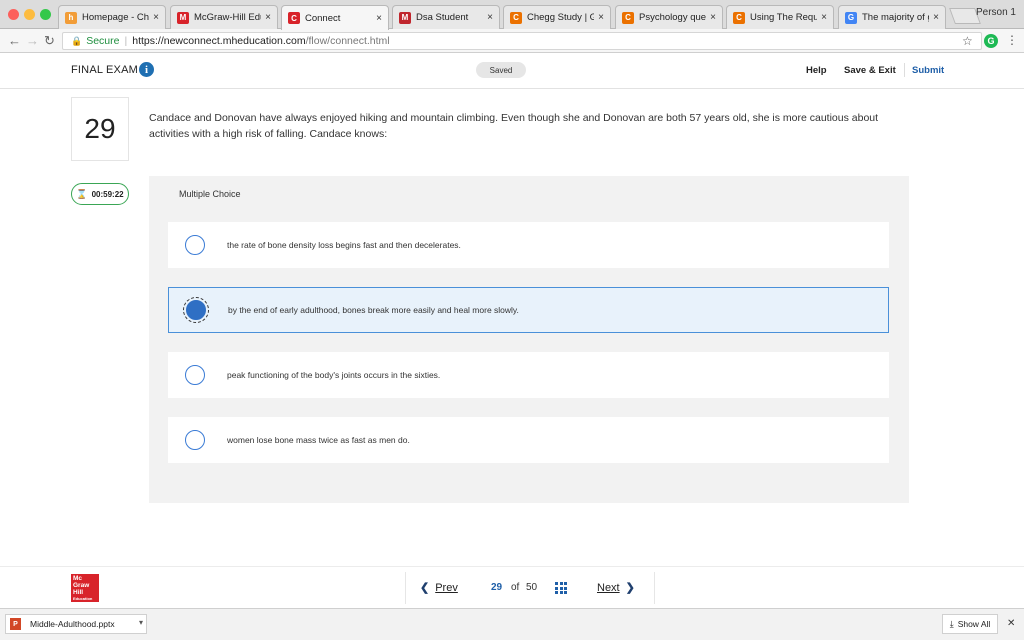 The height and width of the screenshot is (640, 1024). What do you see at coordinates (405, 17) in the screenshot?
I see `dsa-icon: M` at bounding box center [405, 17].